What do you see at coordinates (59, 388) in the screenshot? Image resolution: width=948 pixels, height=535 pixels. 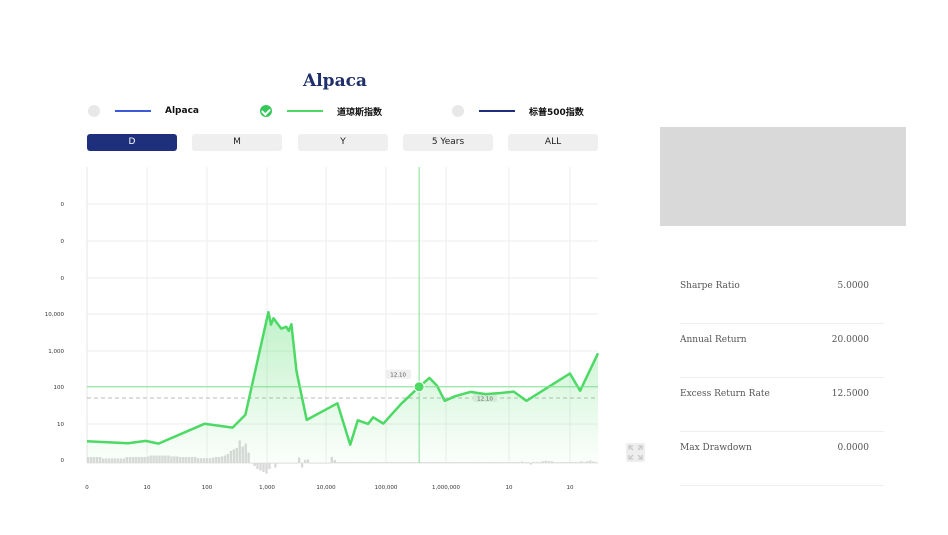 I see `y-tick-label: 100` at bounding box center [59, 388].